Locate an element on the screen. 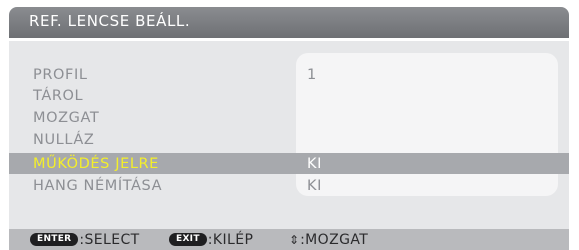 This screenshot has height=250, width=579. footer-exit-hint: EXIT :KILÉP is located at coordinates (211, 239).